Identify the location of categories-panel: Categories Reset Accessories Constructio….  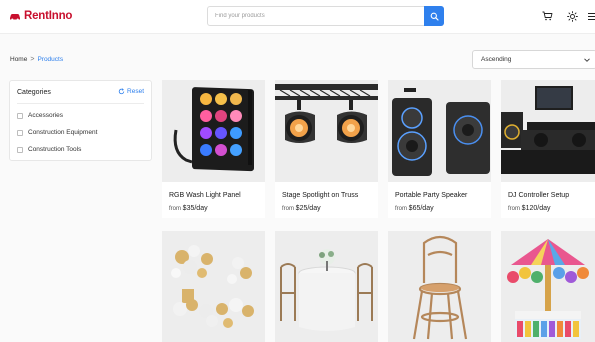
(80, 120).